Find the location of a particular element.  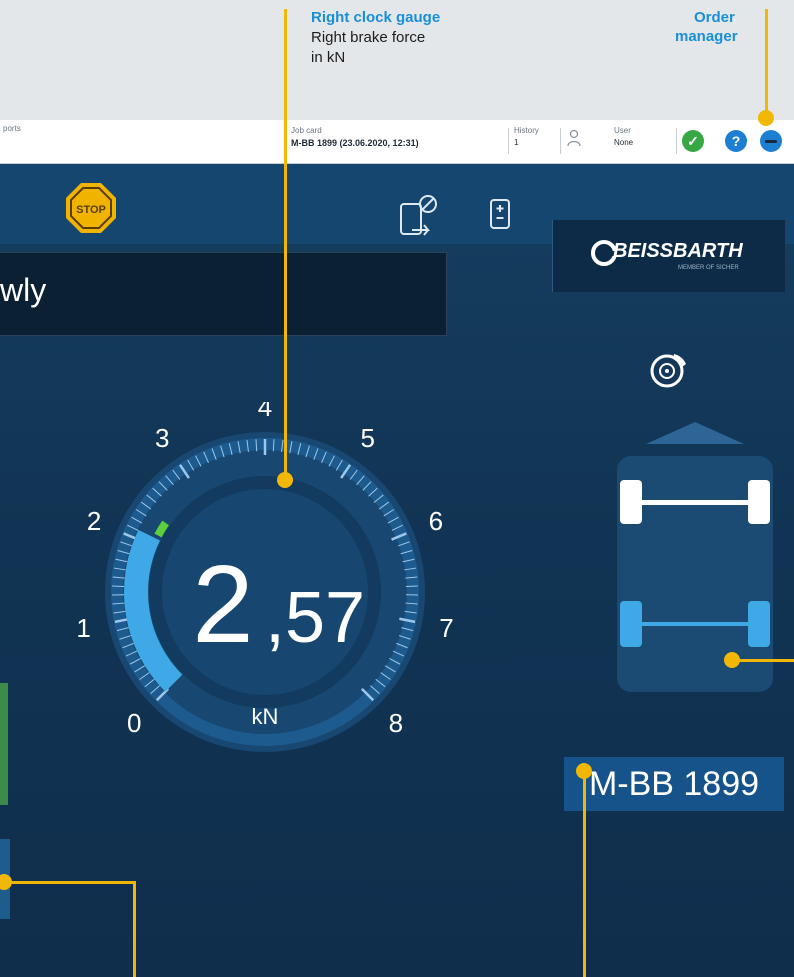

callout-line-plate is located at coordinates (584, 873).